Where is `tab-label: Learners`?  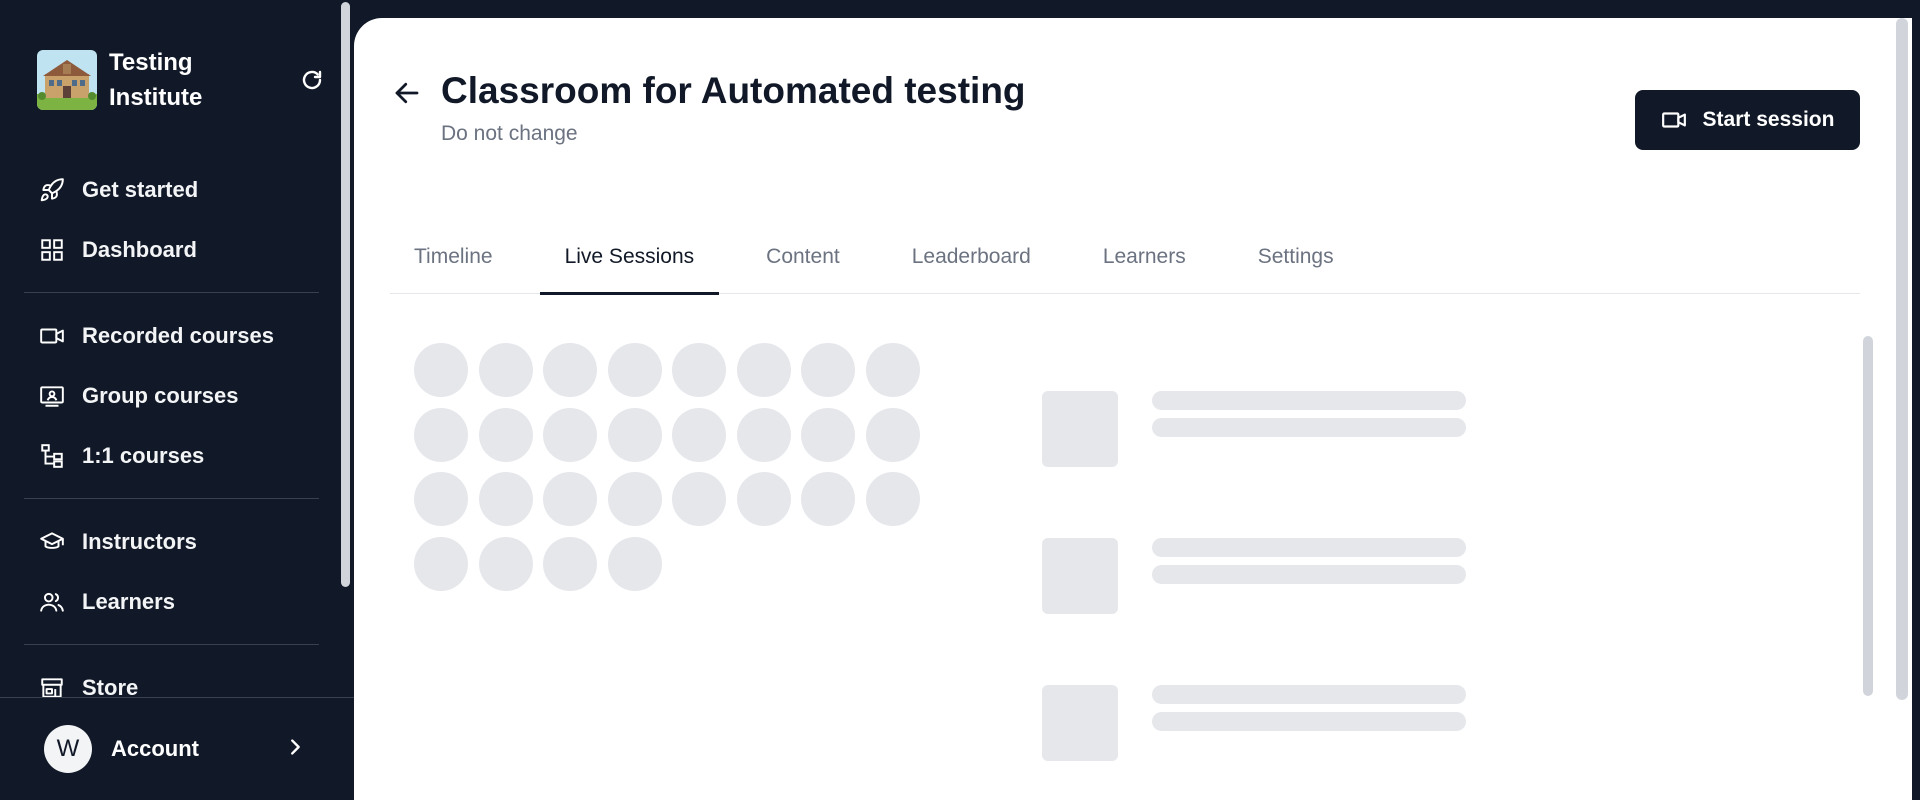 tab-label: Learners is located at coordinates (1144, 256).